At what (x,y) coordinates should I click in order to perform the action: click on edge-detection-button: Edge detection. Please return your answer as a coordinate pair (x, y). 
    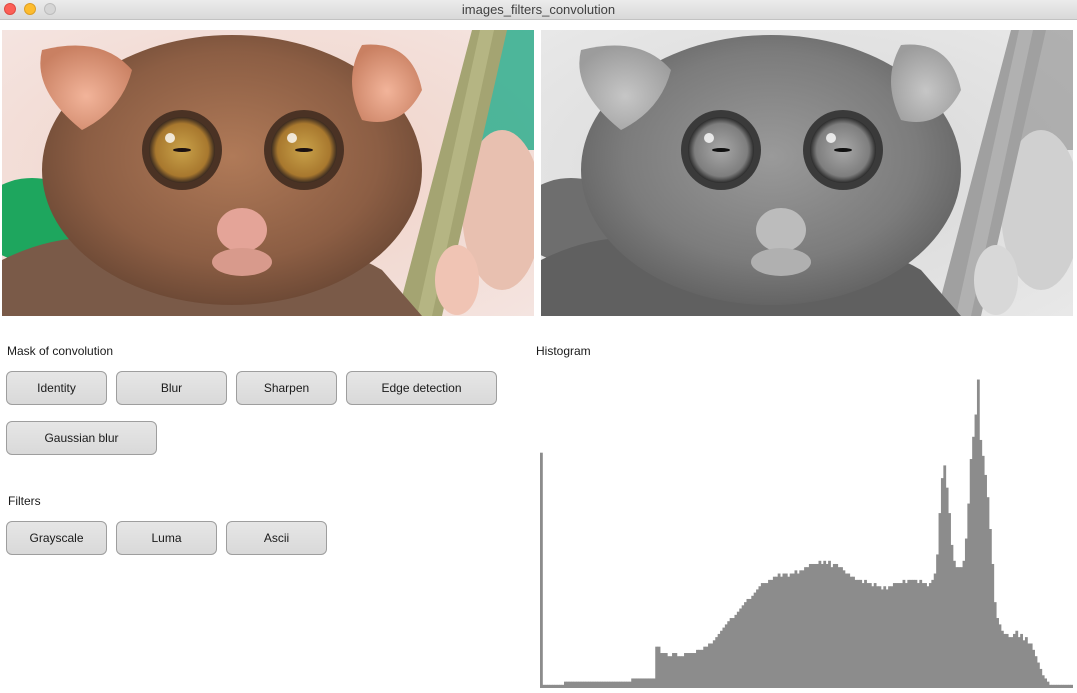
    Looking at the image, I should click on (421, 388).